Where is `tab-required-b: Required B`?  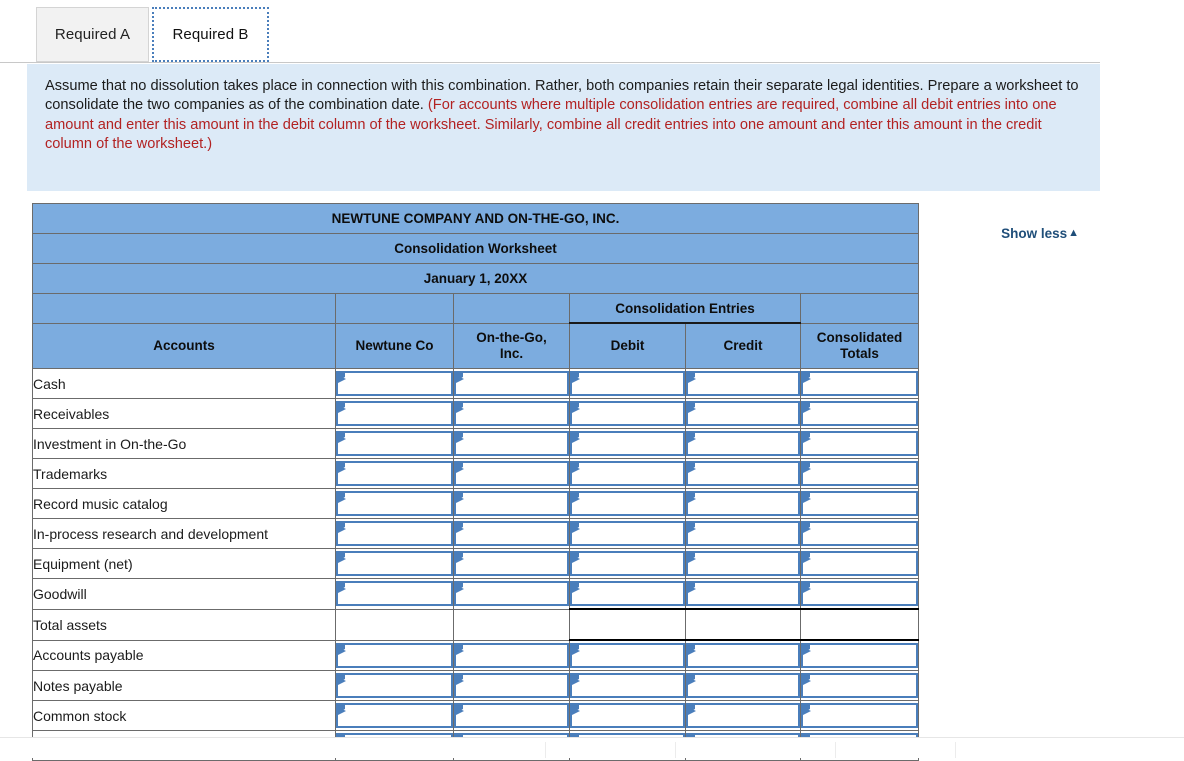 tab-required-b: Required B is located at coordinates (210, 34).